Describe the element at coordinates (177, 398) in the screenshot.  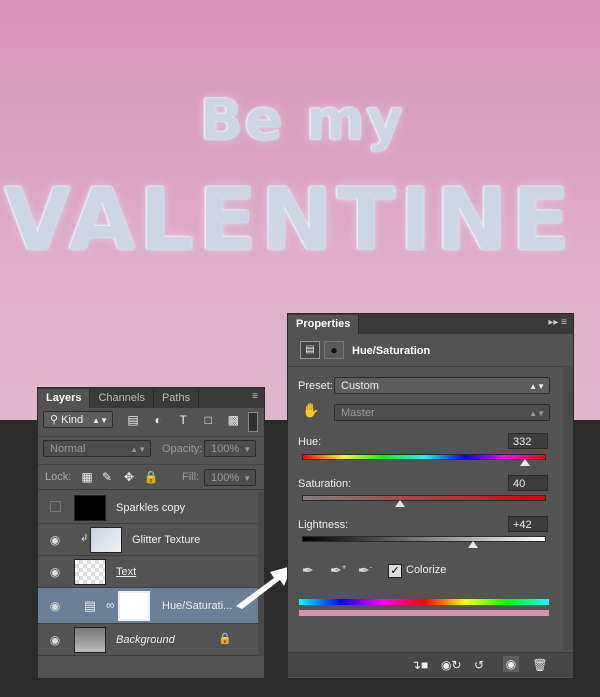
I see `tab-paths: Paths` at that location.